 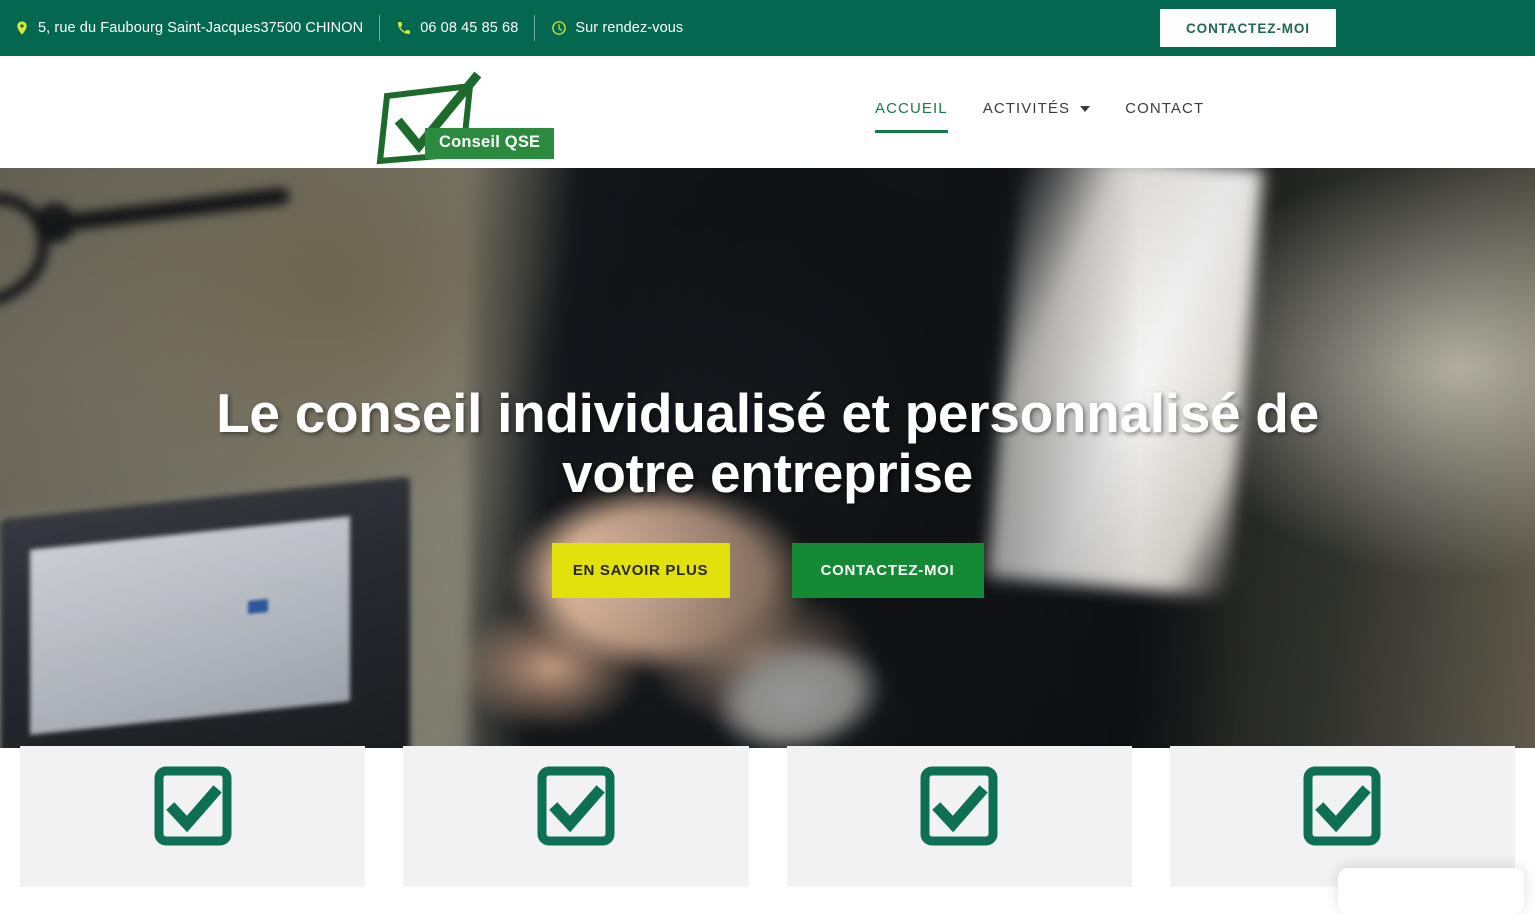 I want to click on topbar-contact-button: CONTACTEZ-MOI, so click(x=1248, y=28).